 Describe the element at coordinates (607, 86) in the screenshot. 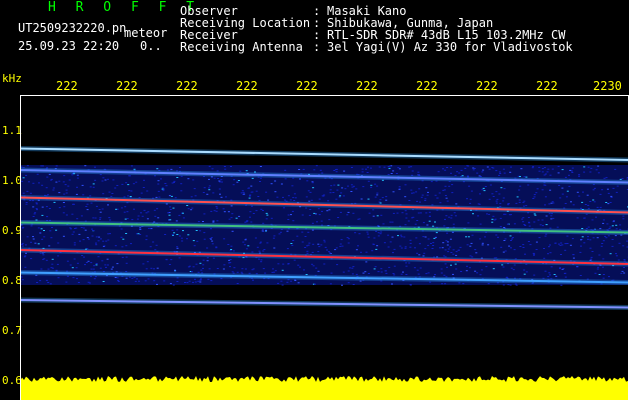

I see `x-tick-label: 2230` at that location.